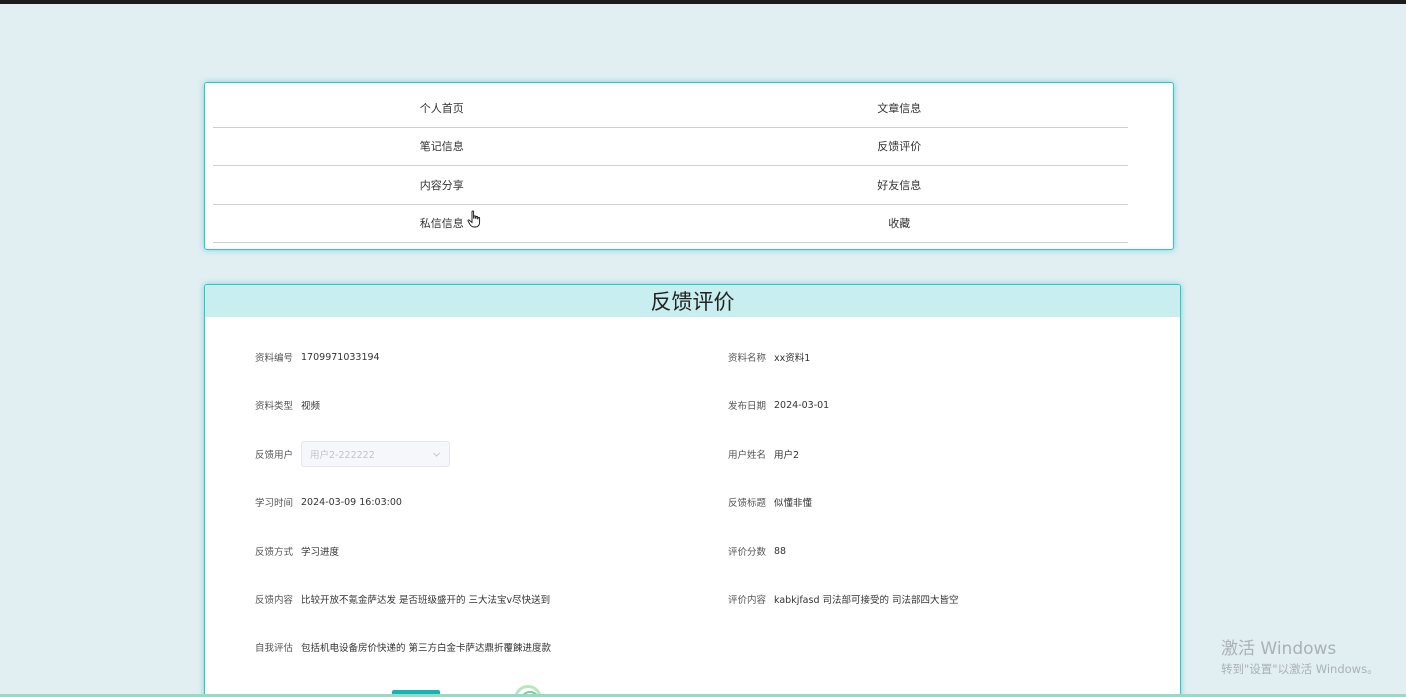 The width and height of the screenshot is (1406, 697). I want to click on nav-row: 个人首页 文章信息, so click(670, 108).